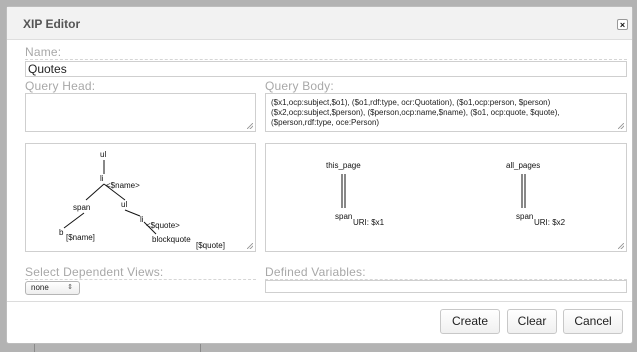  Describe the element at coordinates (61, 232) in the screenshot. I see `tree-node: b` at that location.